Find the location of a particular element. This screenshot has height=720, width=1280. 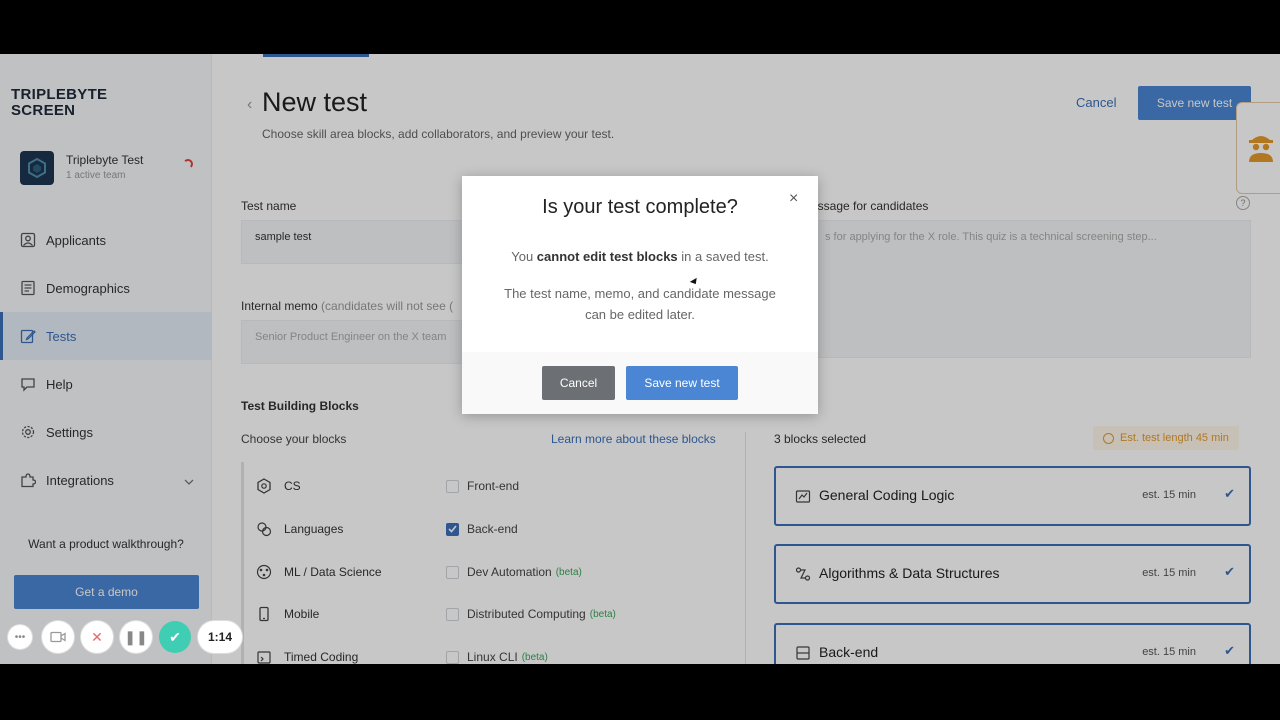

recording-timer: 1:14 is located at coordinates (220, 637).